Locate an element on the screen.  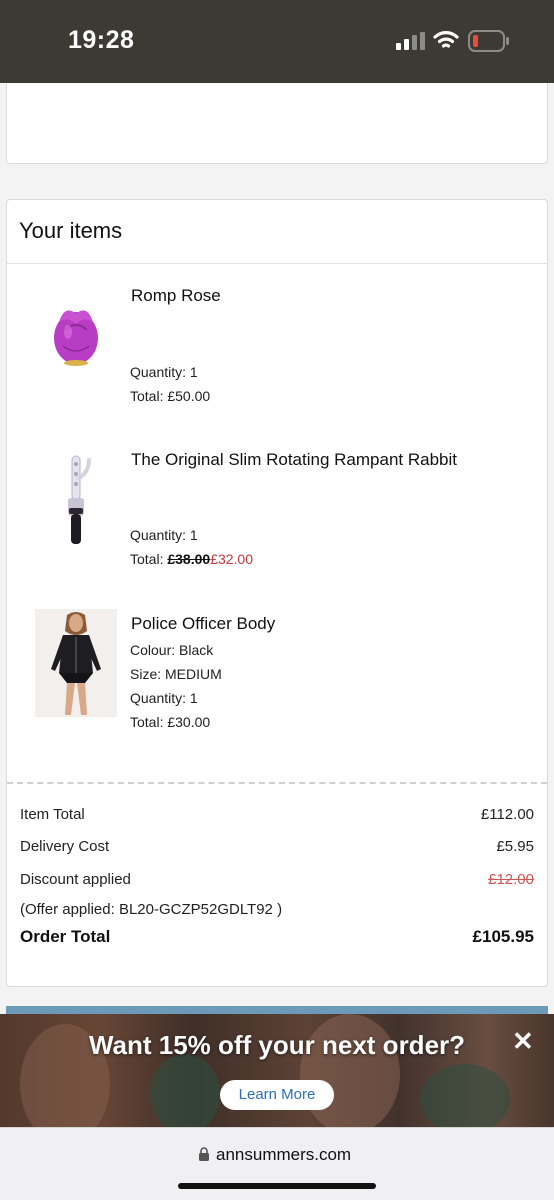
signal-icon is located at coordinates (410, 41).